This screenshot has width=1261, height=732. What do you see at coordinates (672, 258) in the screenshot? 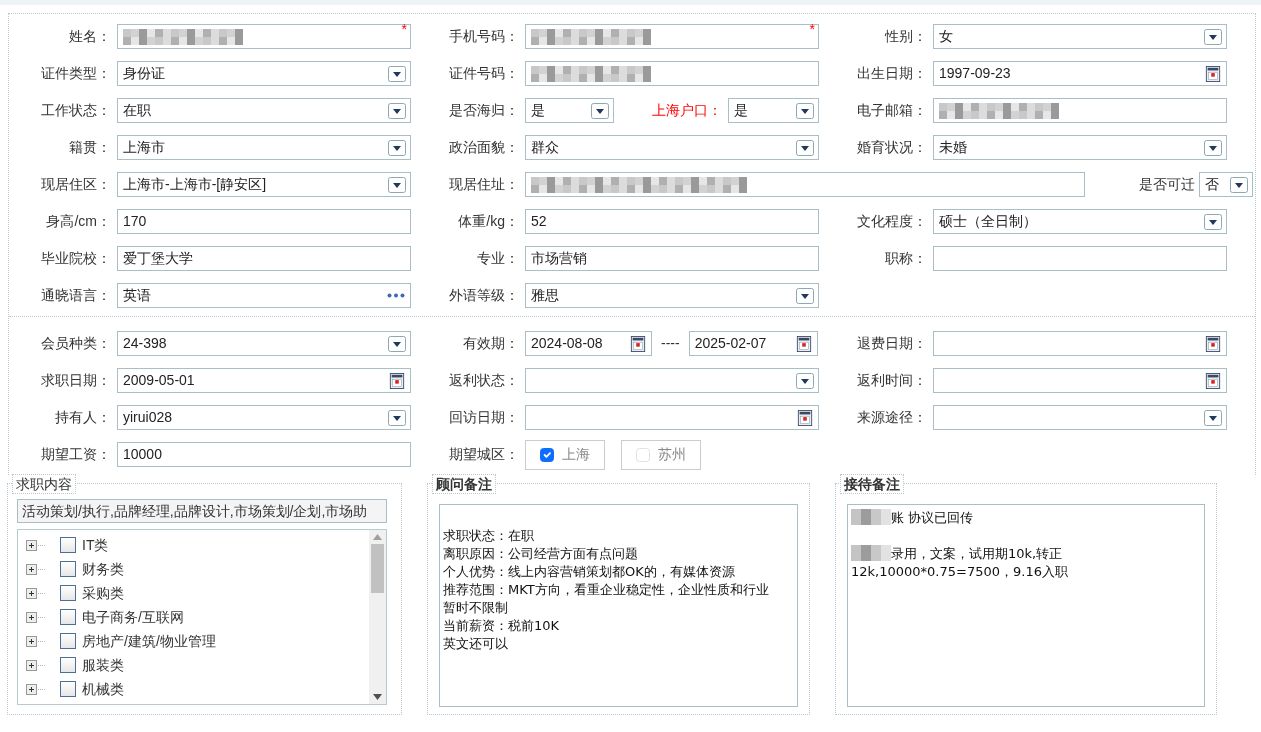
I see `text-field: 市场营销` at bounding box center [672, 258].